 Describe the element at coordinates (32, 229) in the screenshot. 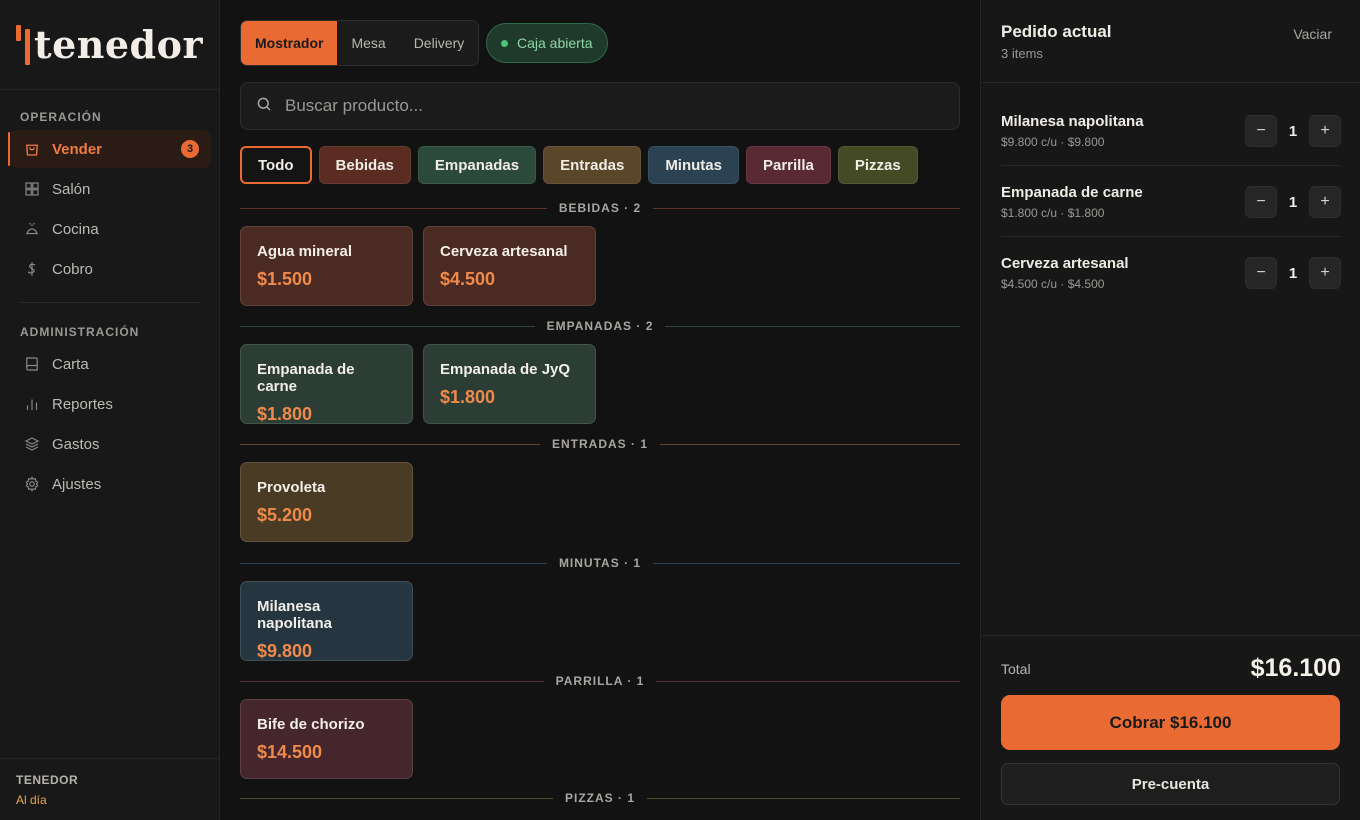

I see `cooking-pot-icon` at that location.